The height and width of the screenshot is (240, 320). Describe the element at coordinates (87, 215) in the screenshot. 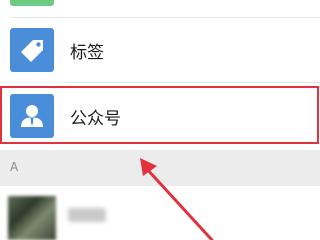

I see `blurred-contact-name` at that location.